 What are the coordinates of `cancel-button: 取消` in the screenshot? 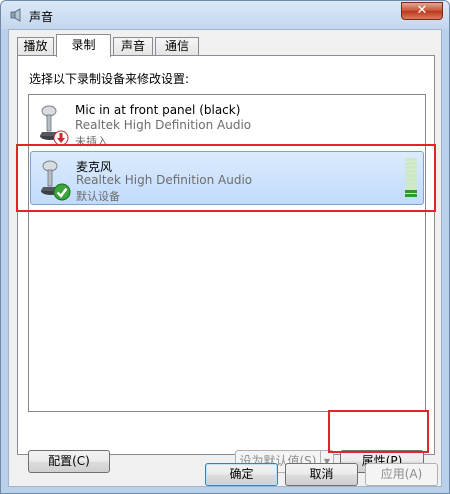 It's located at (321, 474).